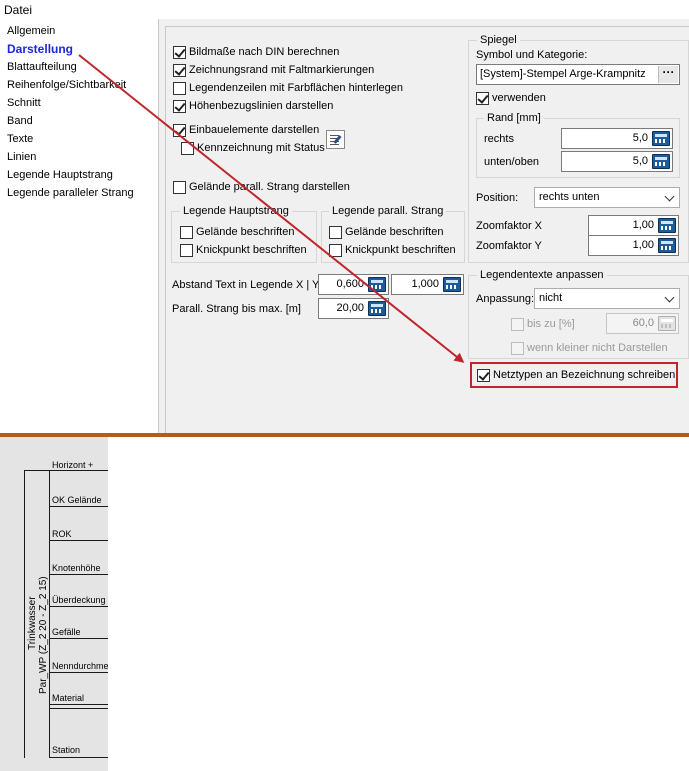  I want to click on legend-divider, so click(49, 614).